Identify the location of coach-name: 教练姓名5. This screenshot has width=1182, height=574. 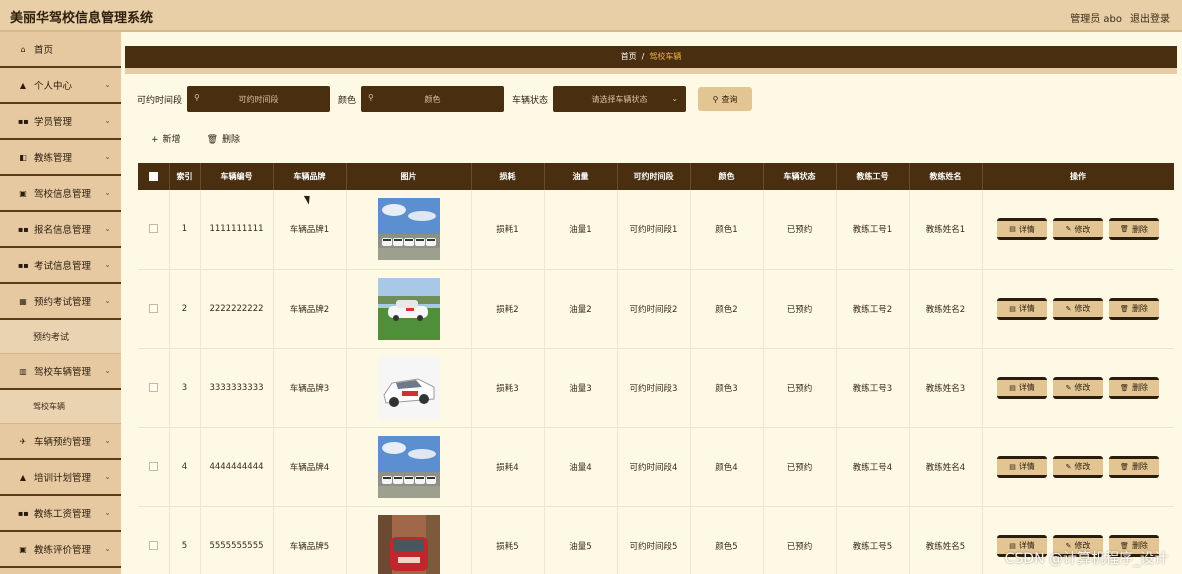
(946, 540).